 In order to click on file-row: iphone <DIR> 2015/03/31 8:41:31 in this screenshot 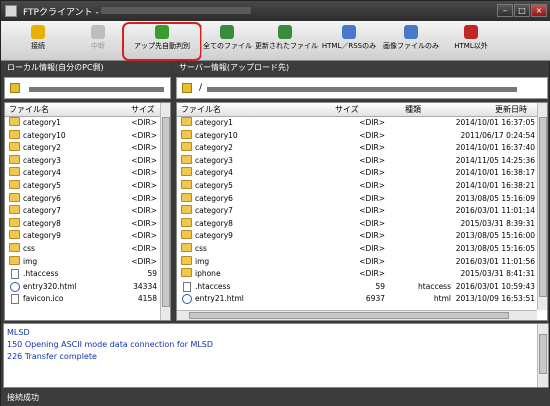, I will do `click(357, 274)`.